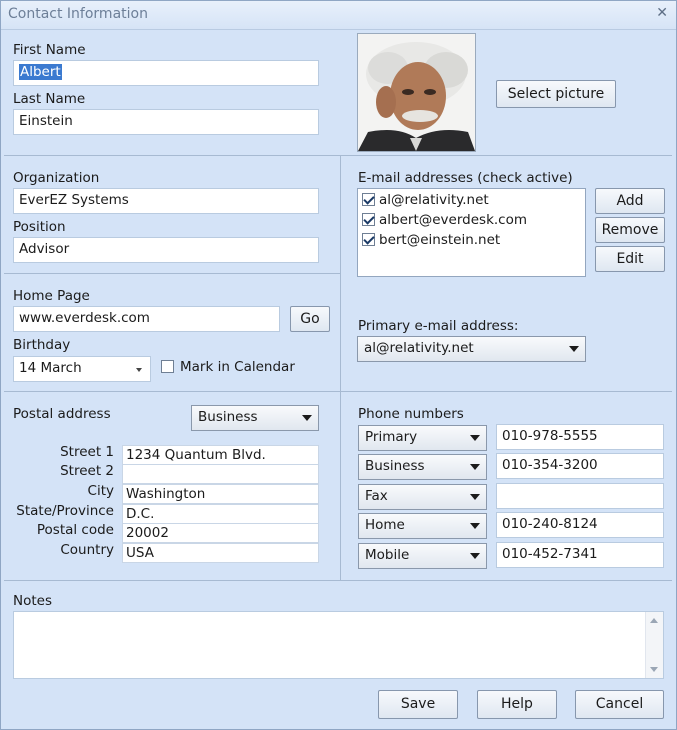 The width and height of the screenshot is (677, 730). I want to click on position-label: Position, so click(39, 227).